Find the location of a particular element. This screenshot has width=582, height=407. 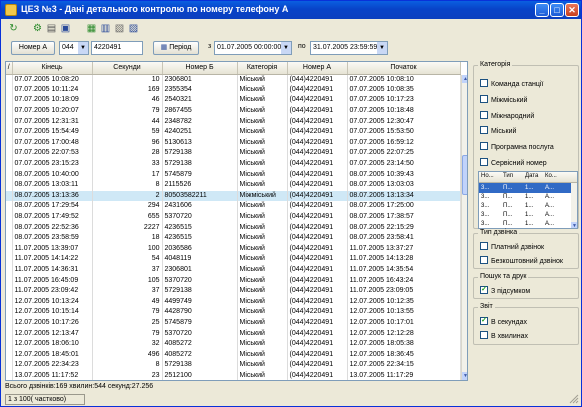

users-icon: ▨ is located at coordinates (133, 28).